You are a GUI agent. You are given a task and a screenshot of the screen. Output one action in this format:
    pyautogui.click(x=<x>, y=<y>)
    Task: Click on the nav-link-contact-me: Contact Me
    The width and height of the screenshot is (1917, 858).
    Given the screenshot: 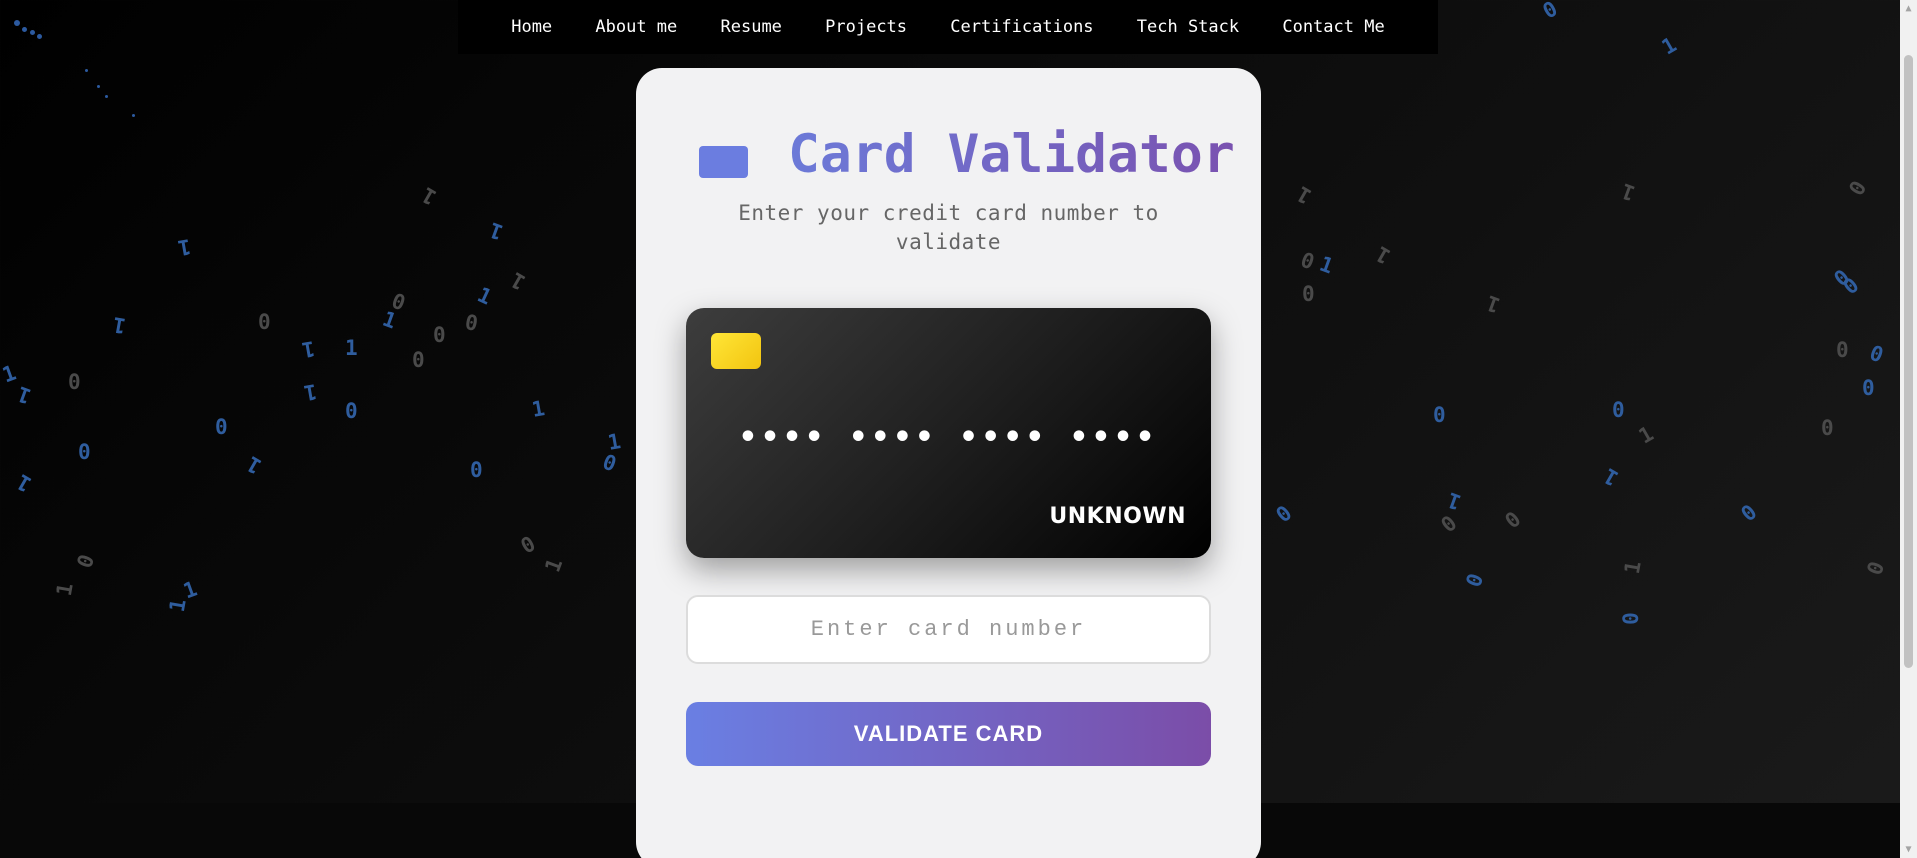 What is the action you would take?
    pyautogui.click(x=1333, y=27)
    